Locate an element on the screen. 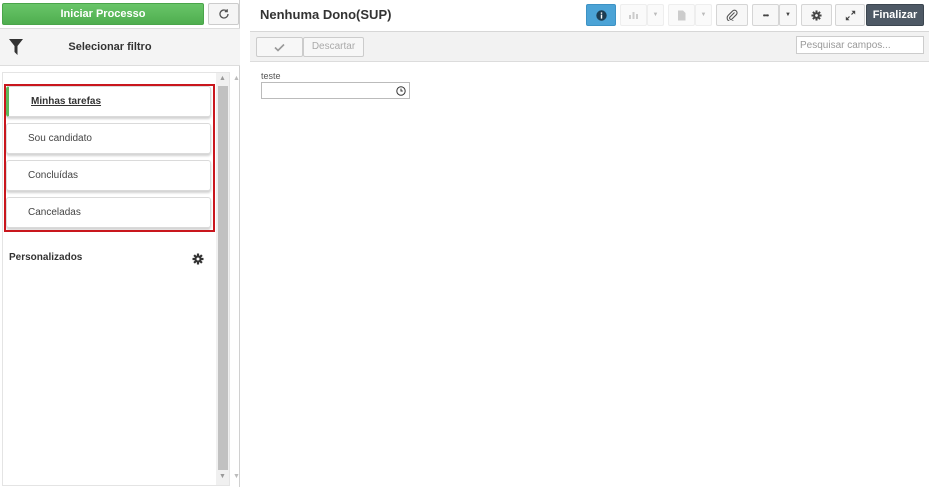  more-options-button: ••• is located at coordinates (765, 15).